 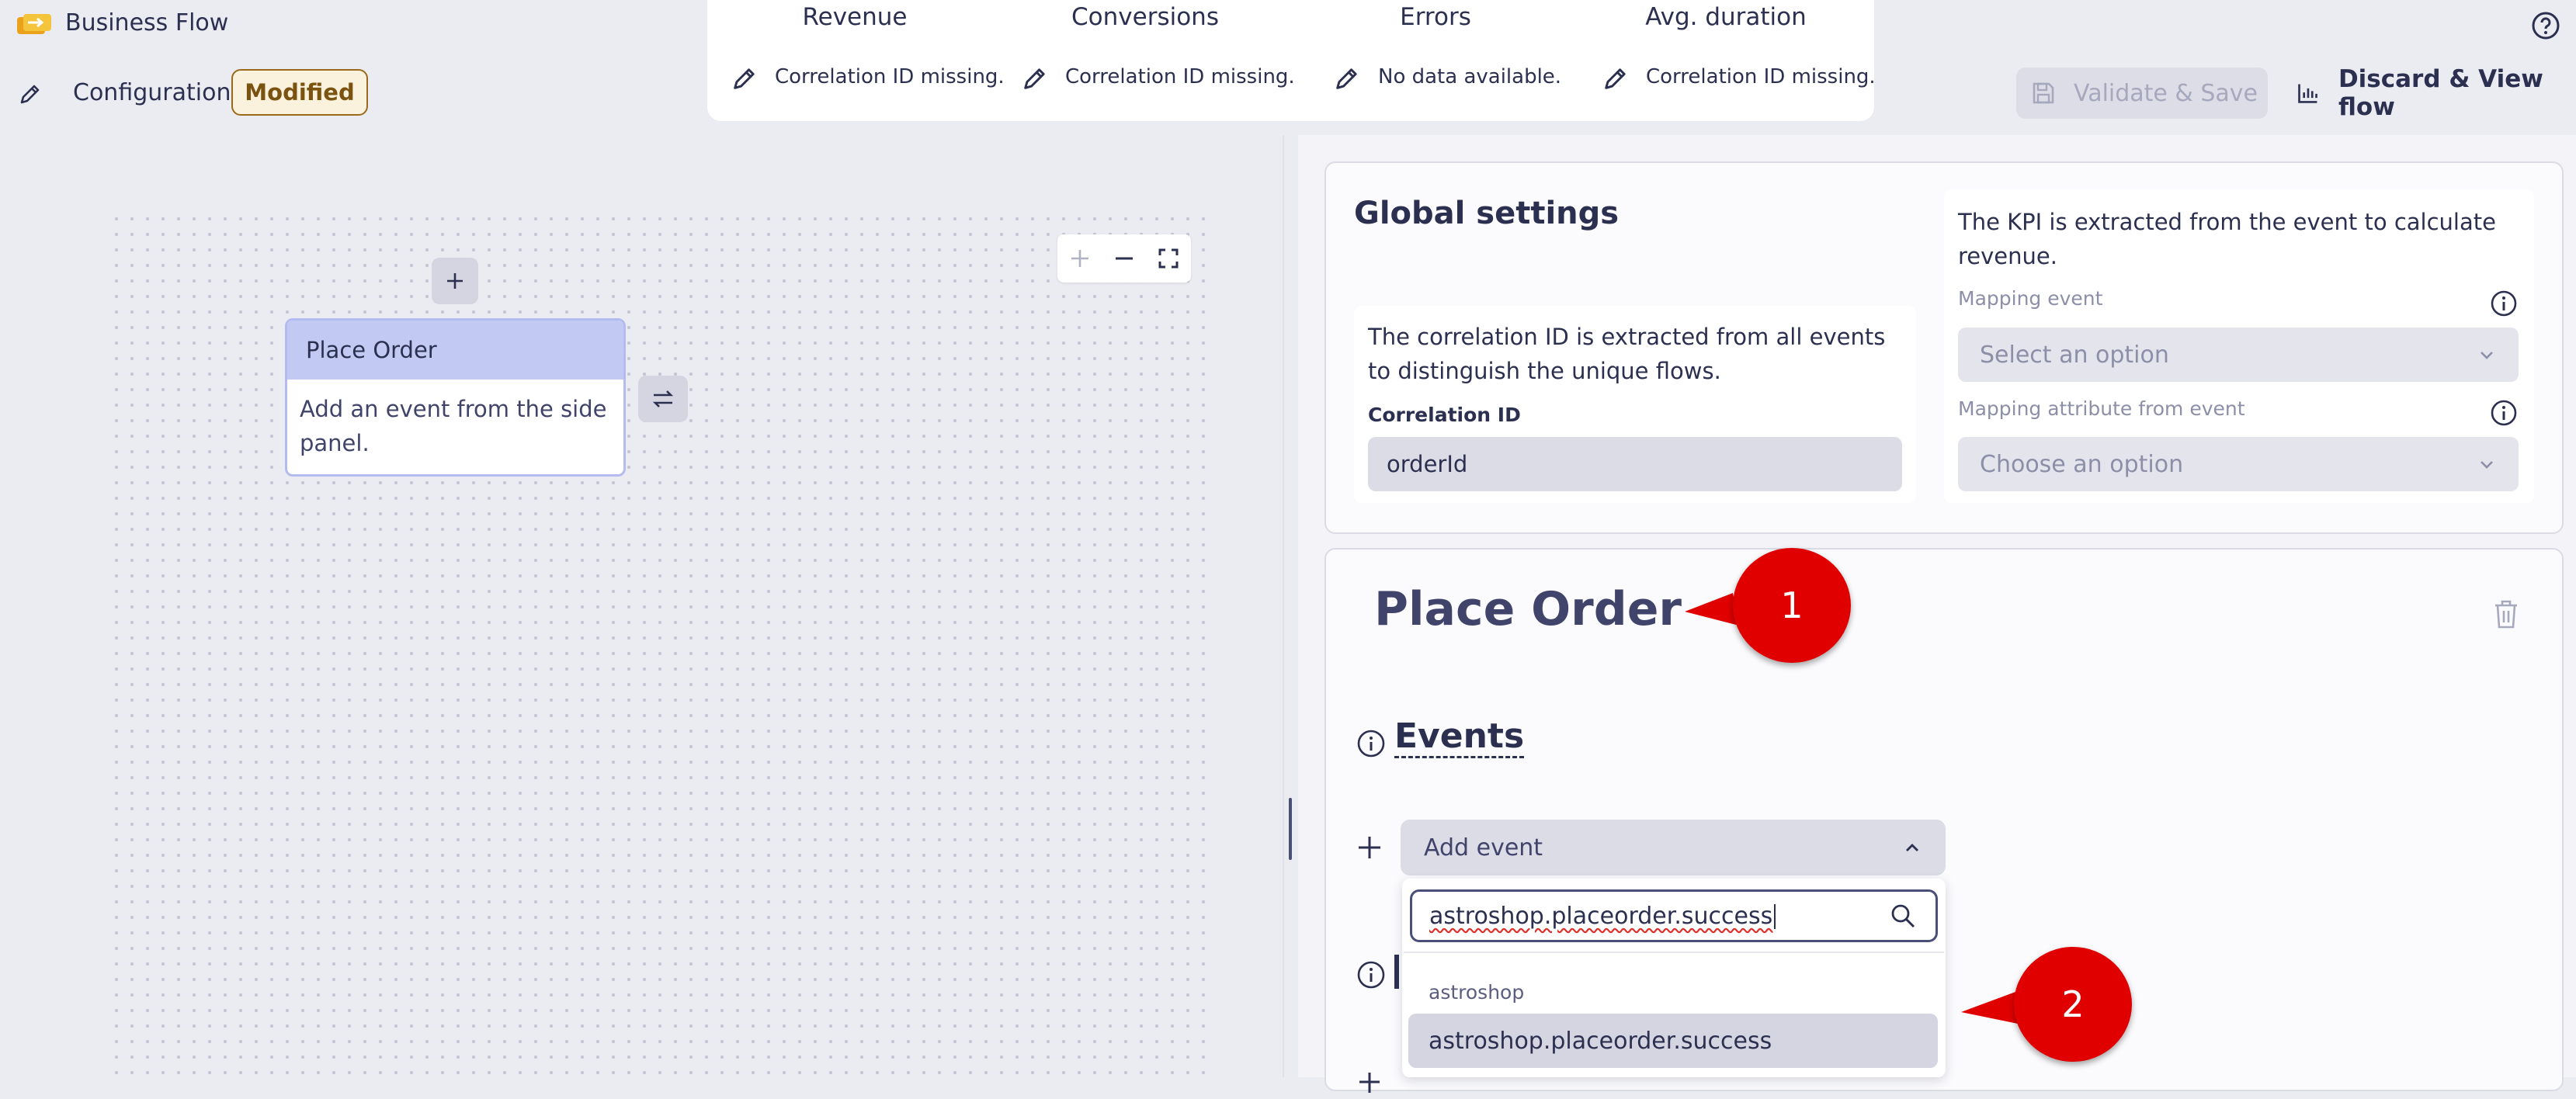 I want to click on discard-view-flow-button: Discard & View flow, so click(x=2436, y=93).